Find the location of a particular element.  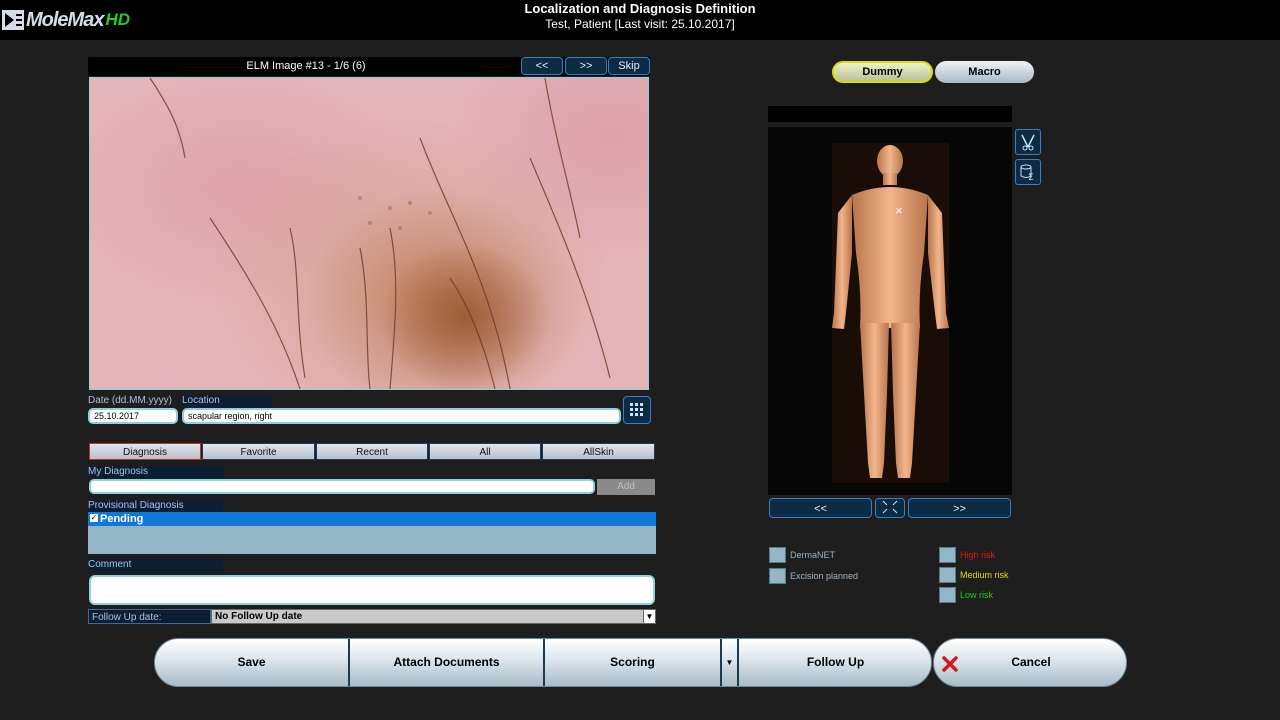

dermanet-checkbox is located at coordinates (777, 555).